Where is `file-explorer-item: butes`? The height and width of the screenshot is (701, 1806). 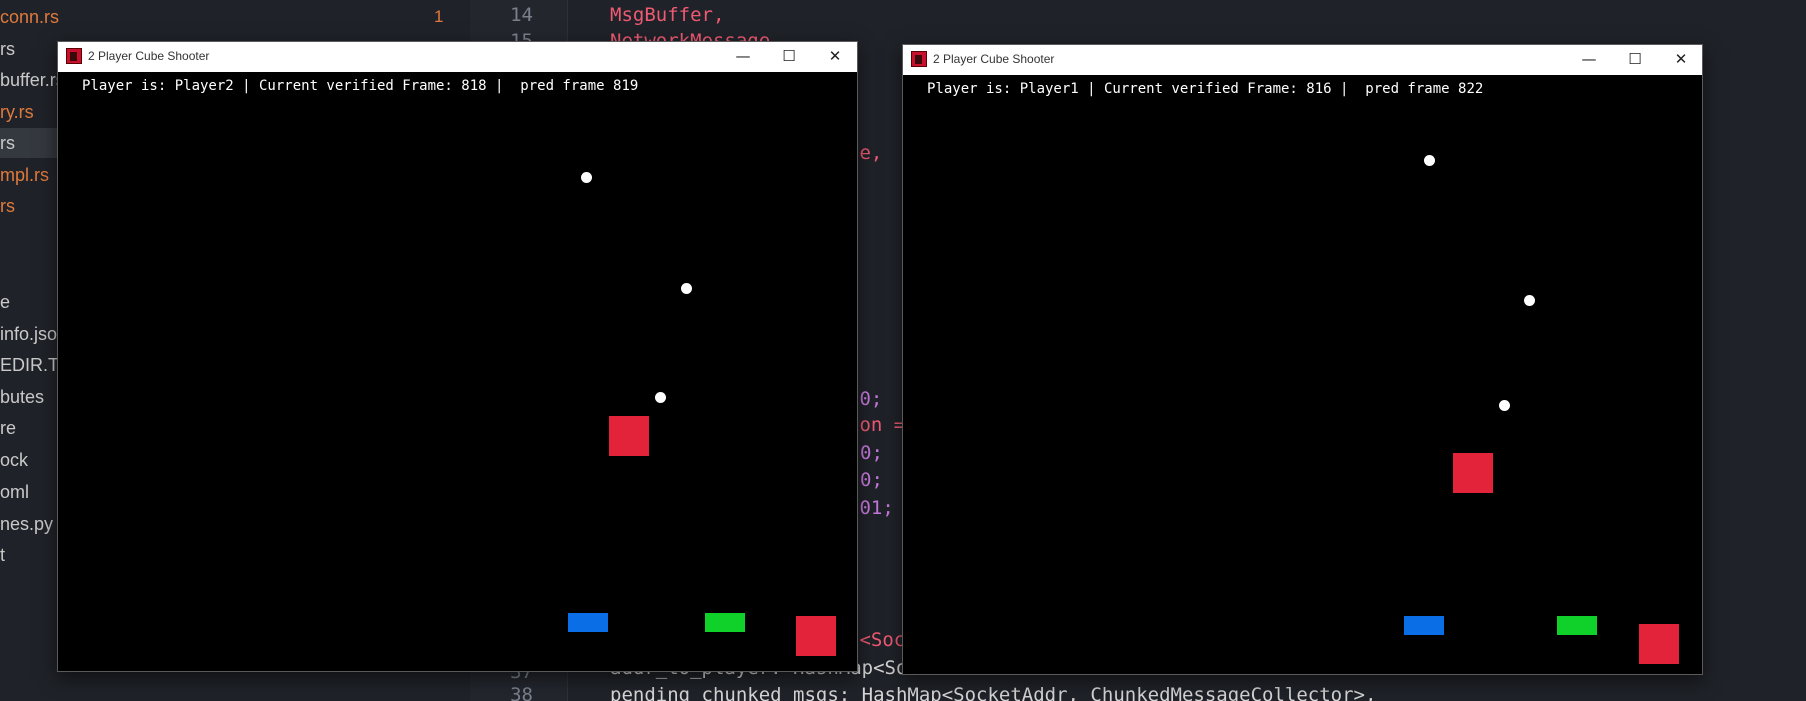
file-explorer-item: butes is located at coordinates (22, 397).